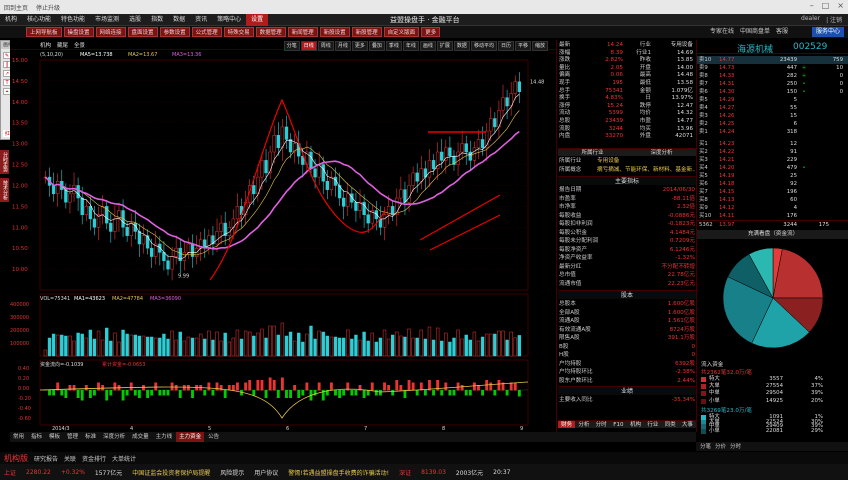  Describe the element at coordinates (772, 116) in the screenshot. I see `orderbook-row: 卖3 14.26 15` at that location.